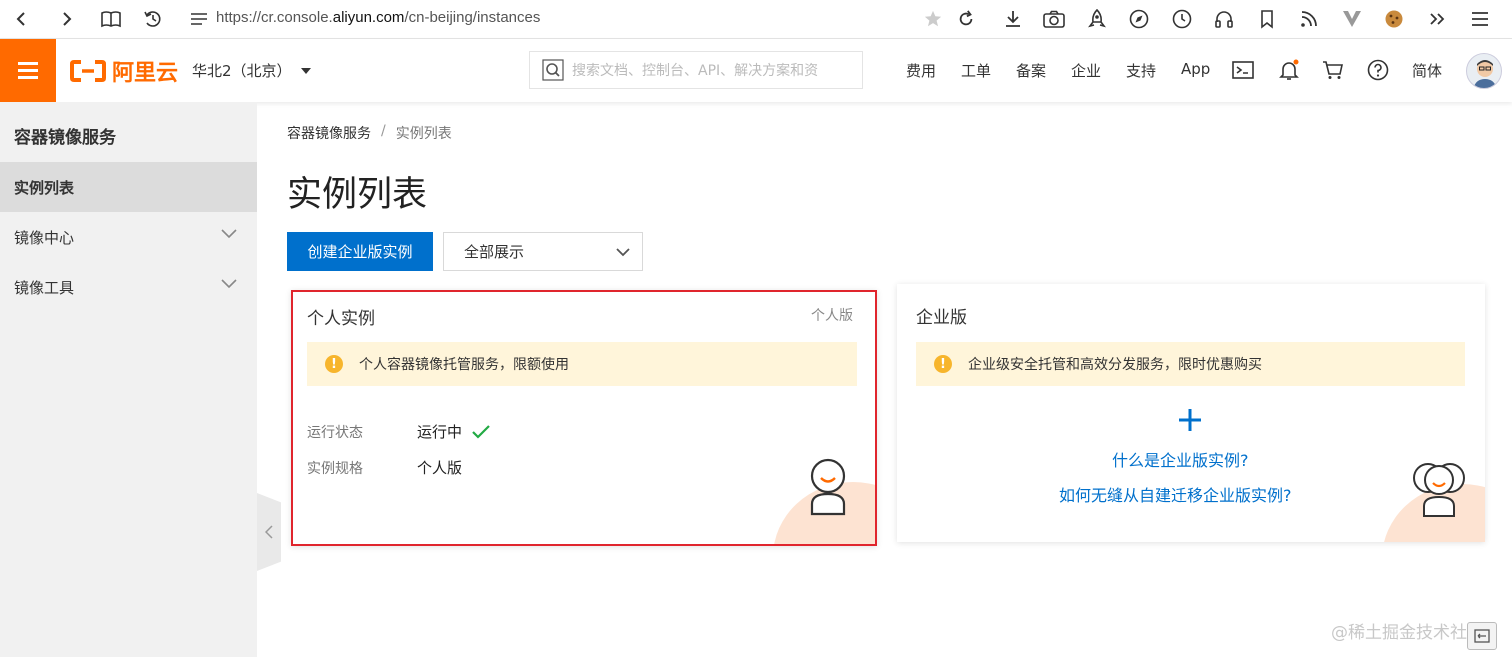 This screenshot has height=657, width=1512. What do you see at coordinates (543, 251) in the screenshot?
I see `display-filter-select: 全部展示` at bounding box center [543, 251].